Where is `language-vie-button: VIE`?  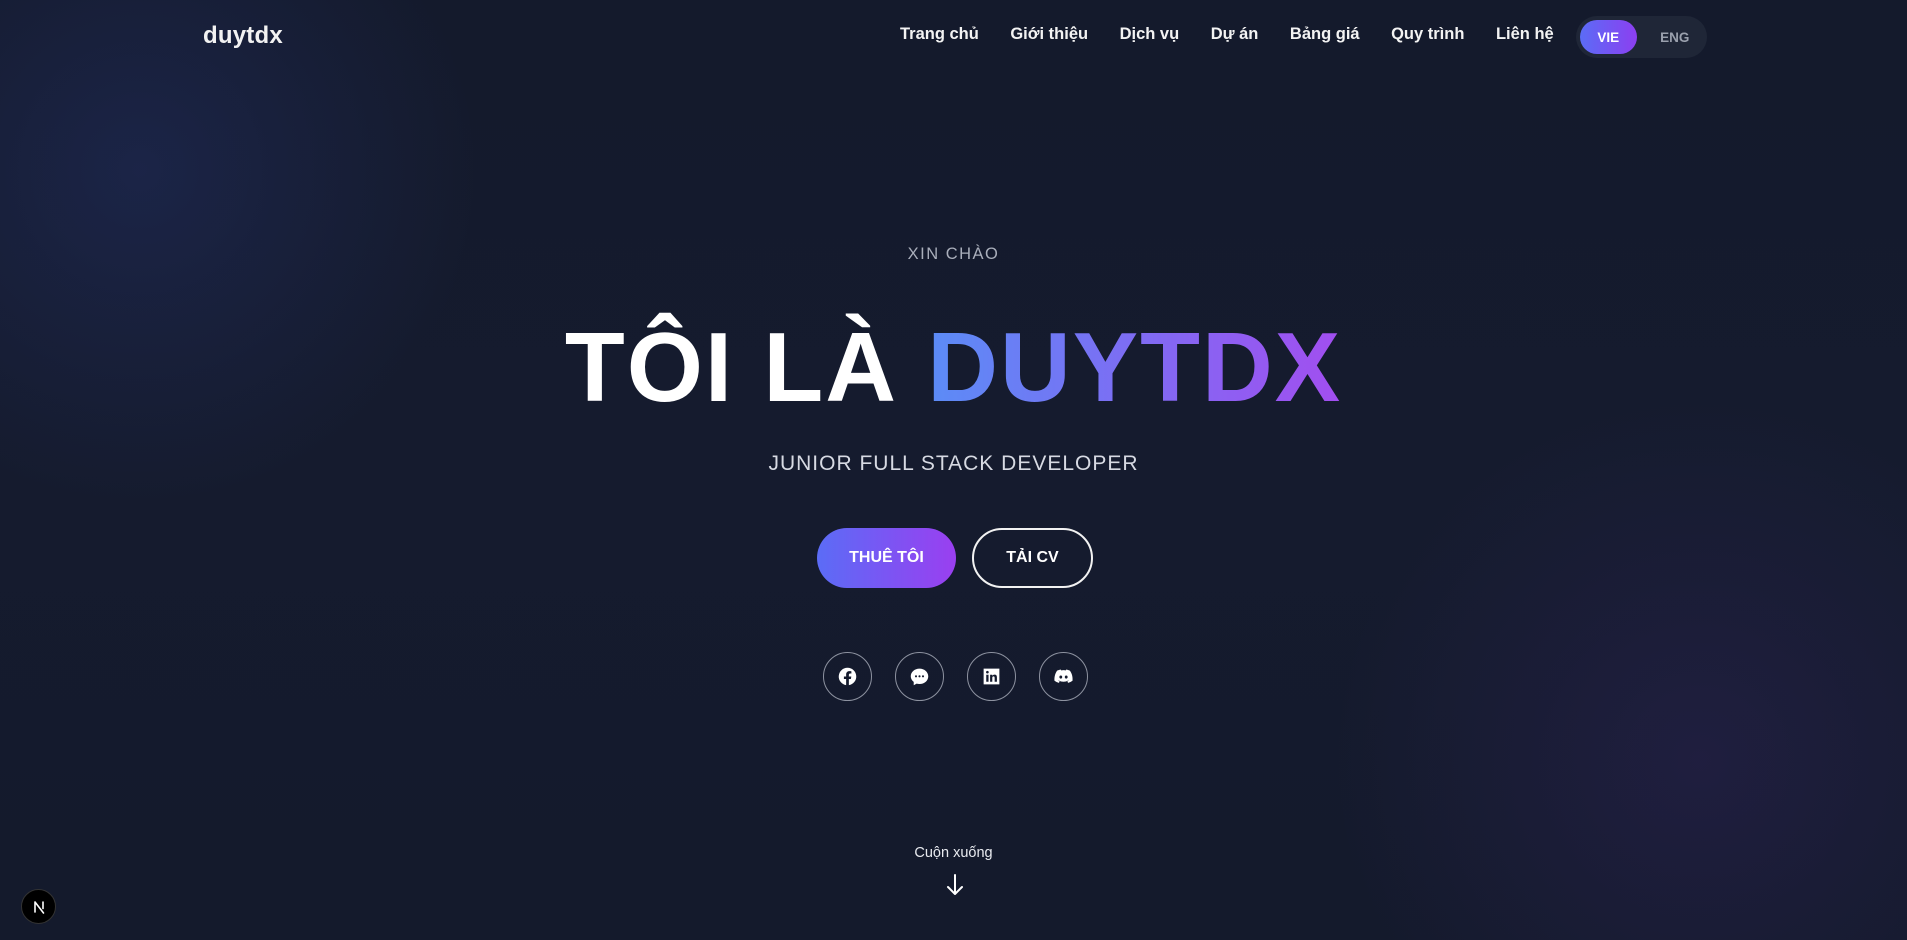
language-vie-button: VIE is located at coordinates (1608, 37).